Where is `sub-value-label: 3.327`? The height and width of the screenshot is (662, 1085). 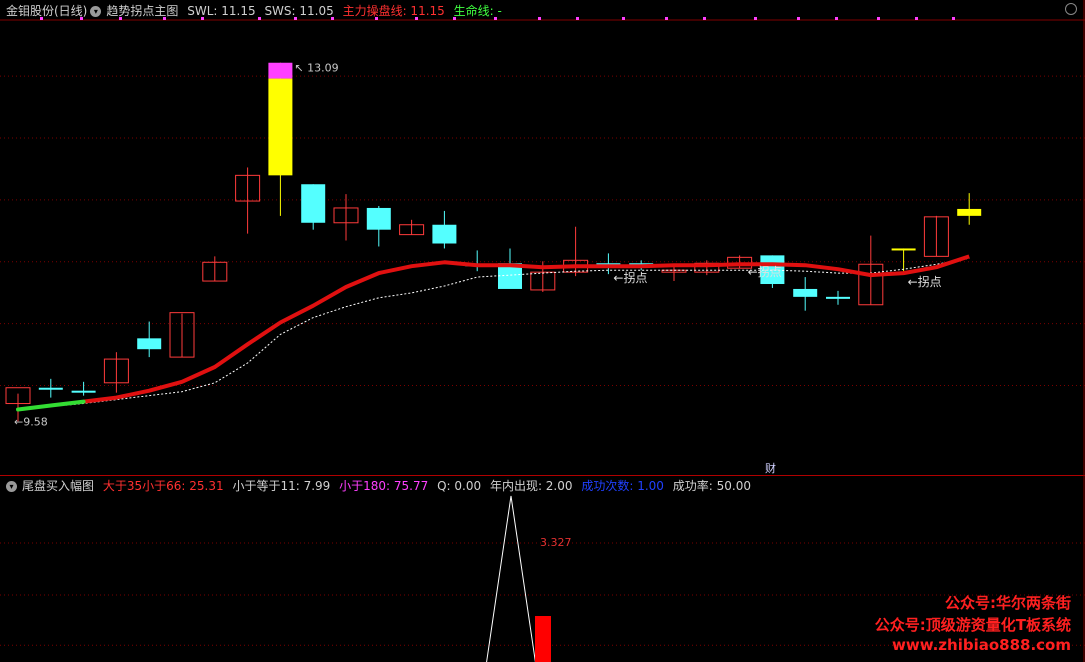
sub-value-label: 3.327 is located at coordinates (556, 542).